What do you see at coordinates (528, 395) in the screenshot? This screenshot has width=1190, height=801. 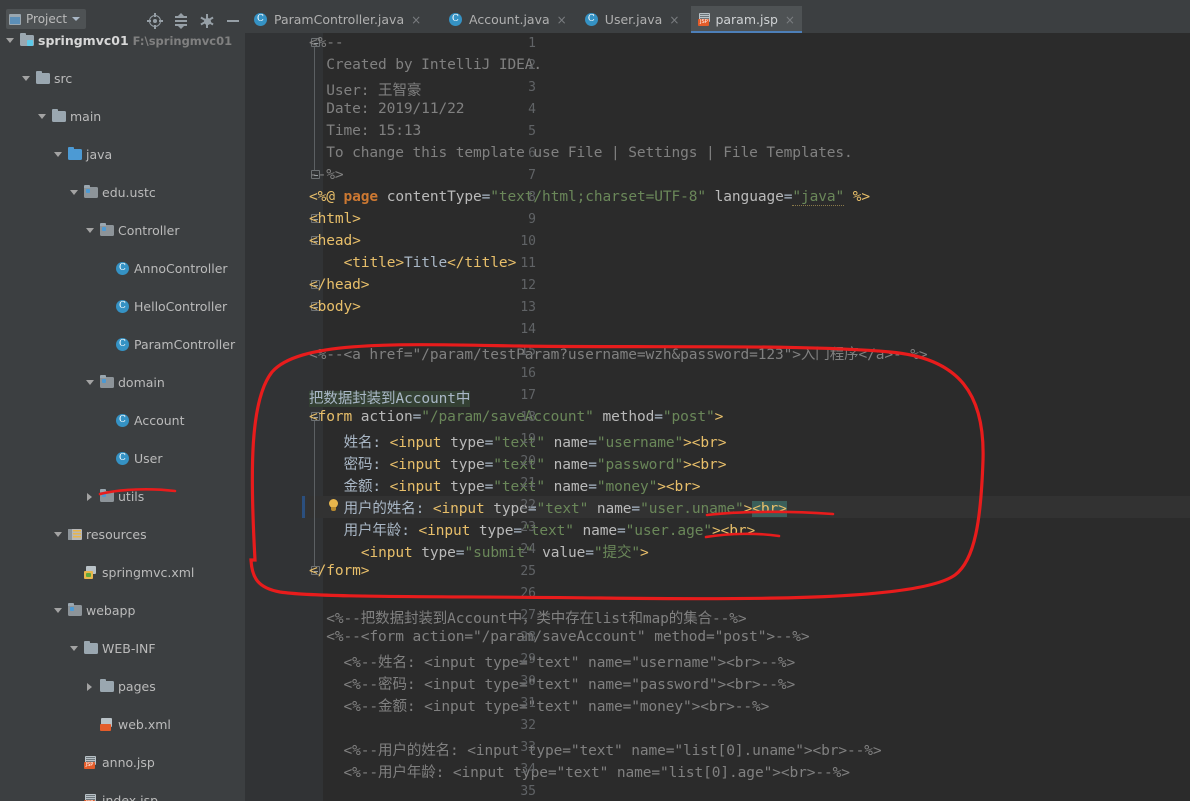 I see `line-number: 17` at bounding box center [528, 395].